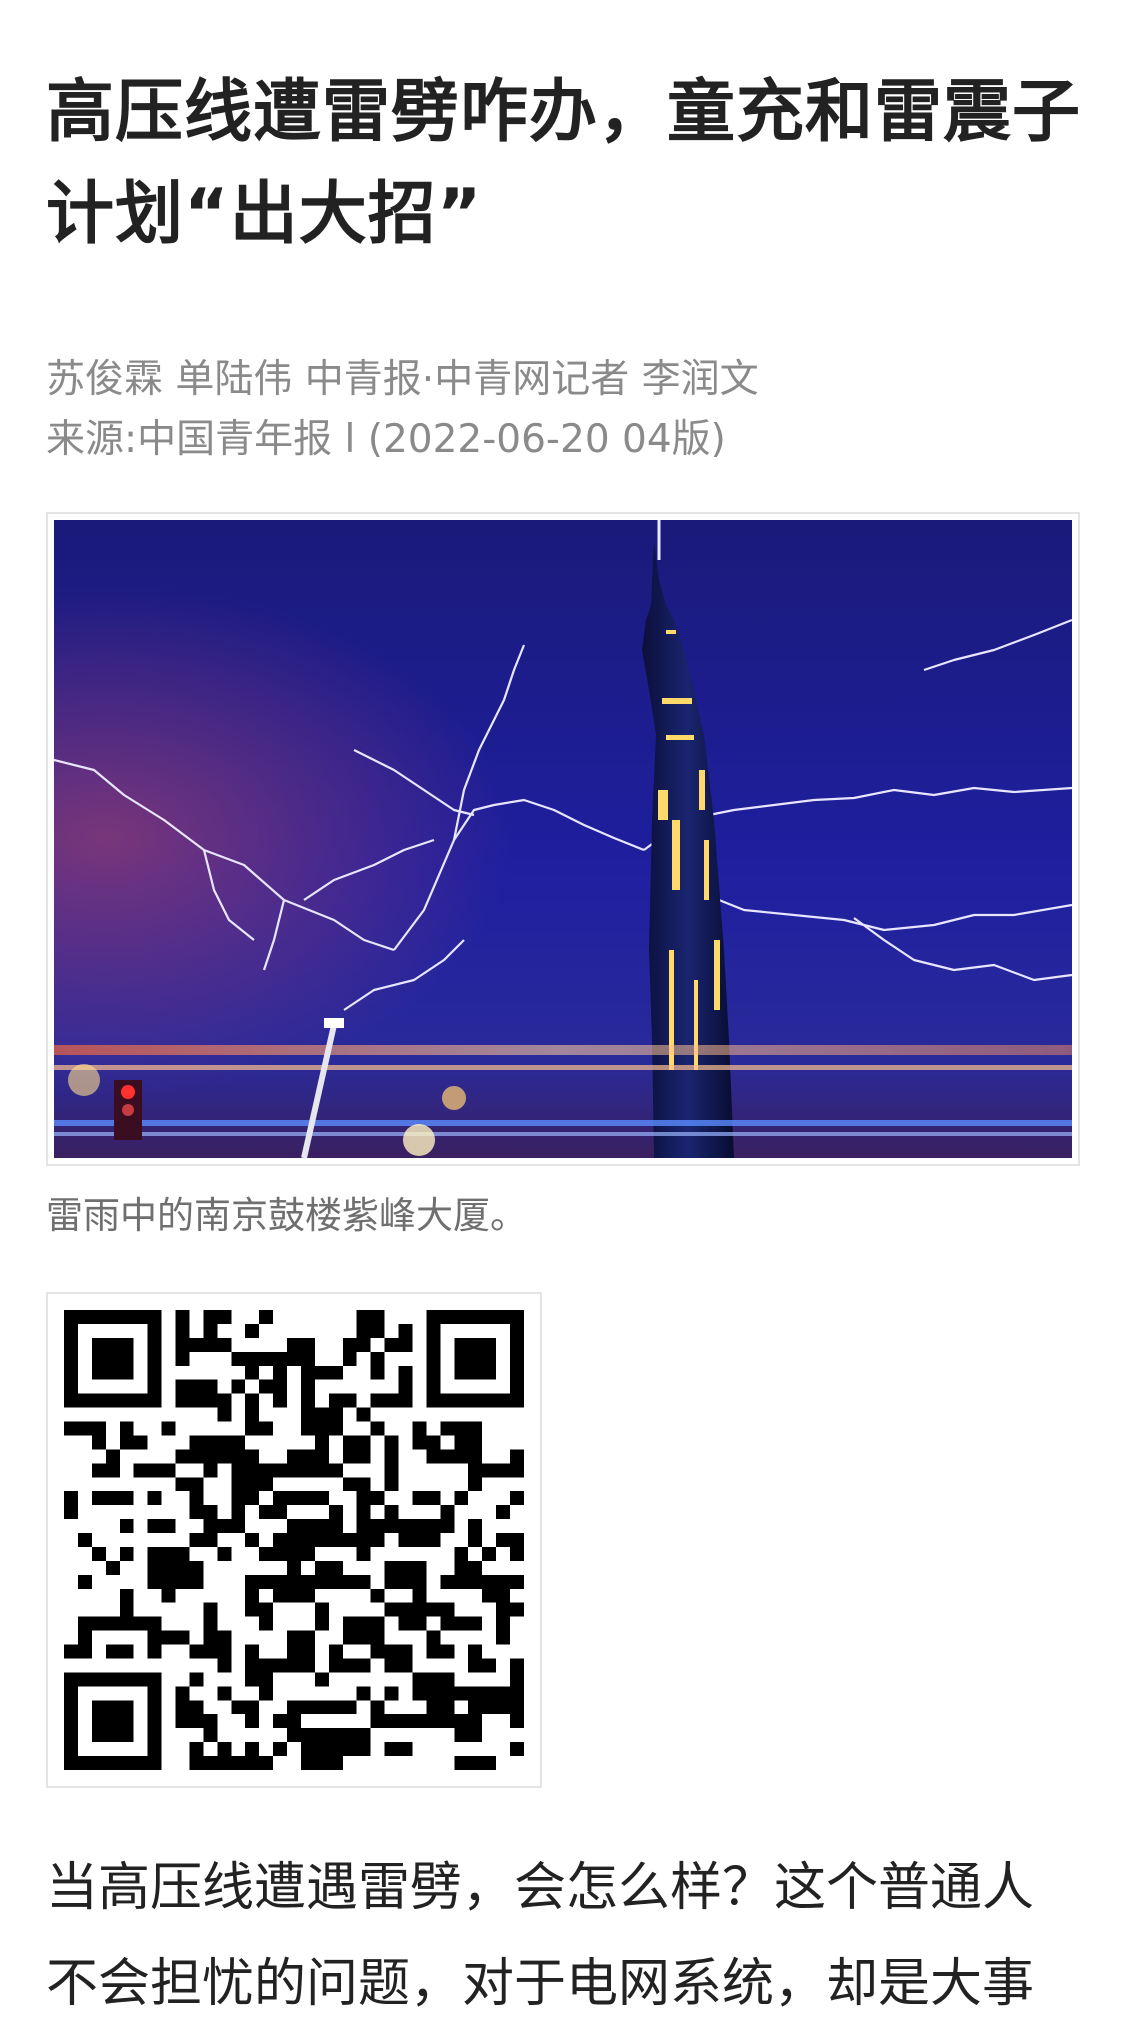 The height and width of the screenshot is (2032, 1125). I want to click on byline: 苏俊霖 单陆伟 中青报·中青网记者 李润文, so click(402, 379).